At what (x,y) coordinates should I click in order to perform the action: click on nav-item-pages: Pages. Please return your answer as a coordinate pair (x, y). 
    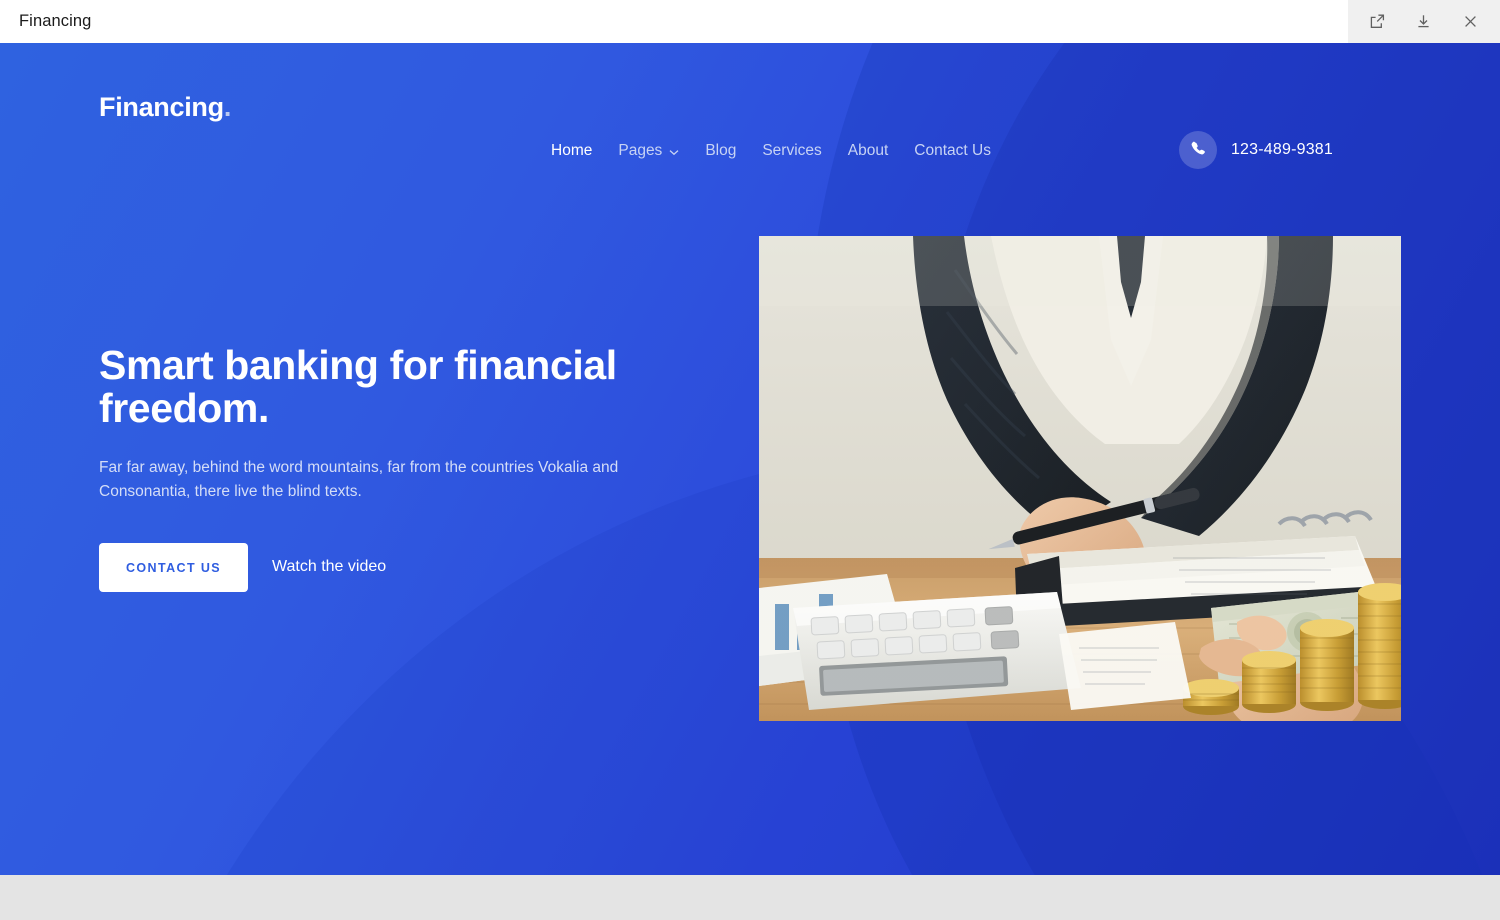
    Looking at the image, I should click on (648, 151).